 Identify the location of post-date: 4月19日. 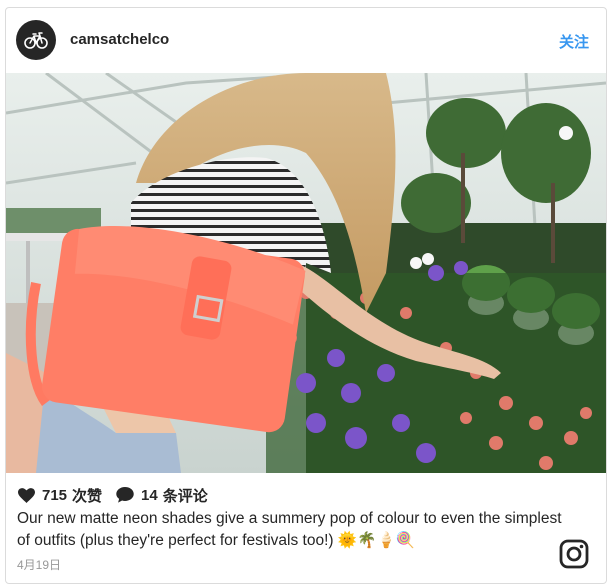
(39, 564).